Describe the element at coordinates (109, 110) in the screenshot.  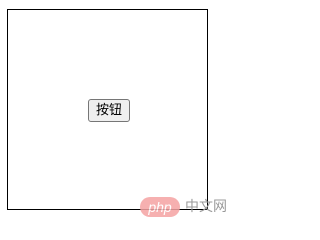
I see `button: 按钮` at that location.